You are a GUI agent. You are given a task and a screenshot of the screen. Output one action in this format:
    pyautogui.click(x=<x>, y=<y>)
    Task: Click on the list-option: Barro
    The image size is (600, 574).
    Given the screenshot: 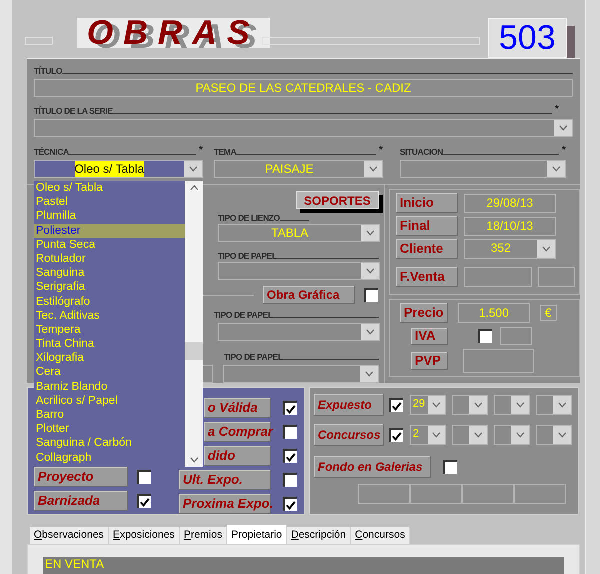 What is the action you would take?
    pyautogui.click(x=109, y=415)
    